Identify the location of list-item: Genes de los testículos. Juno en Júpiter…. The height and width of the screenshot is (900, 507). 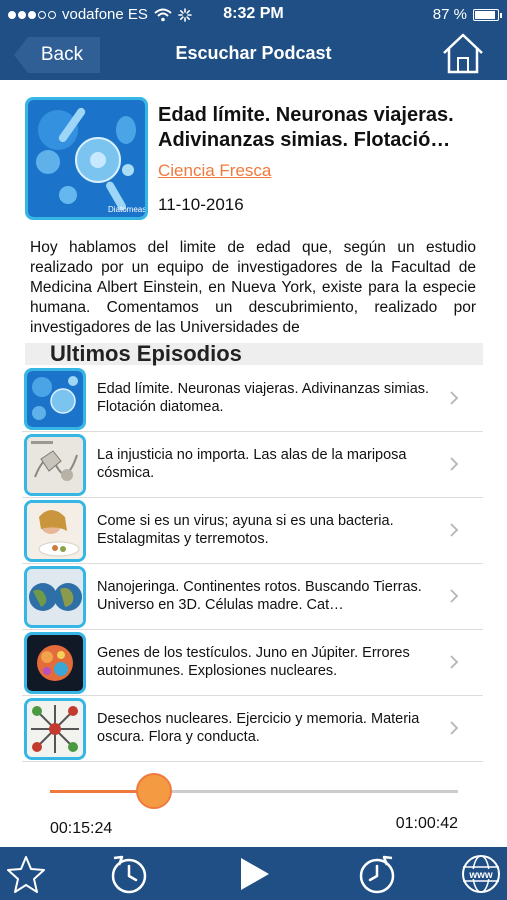
(252, 663).